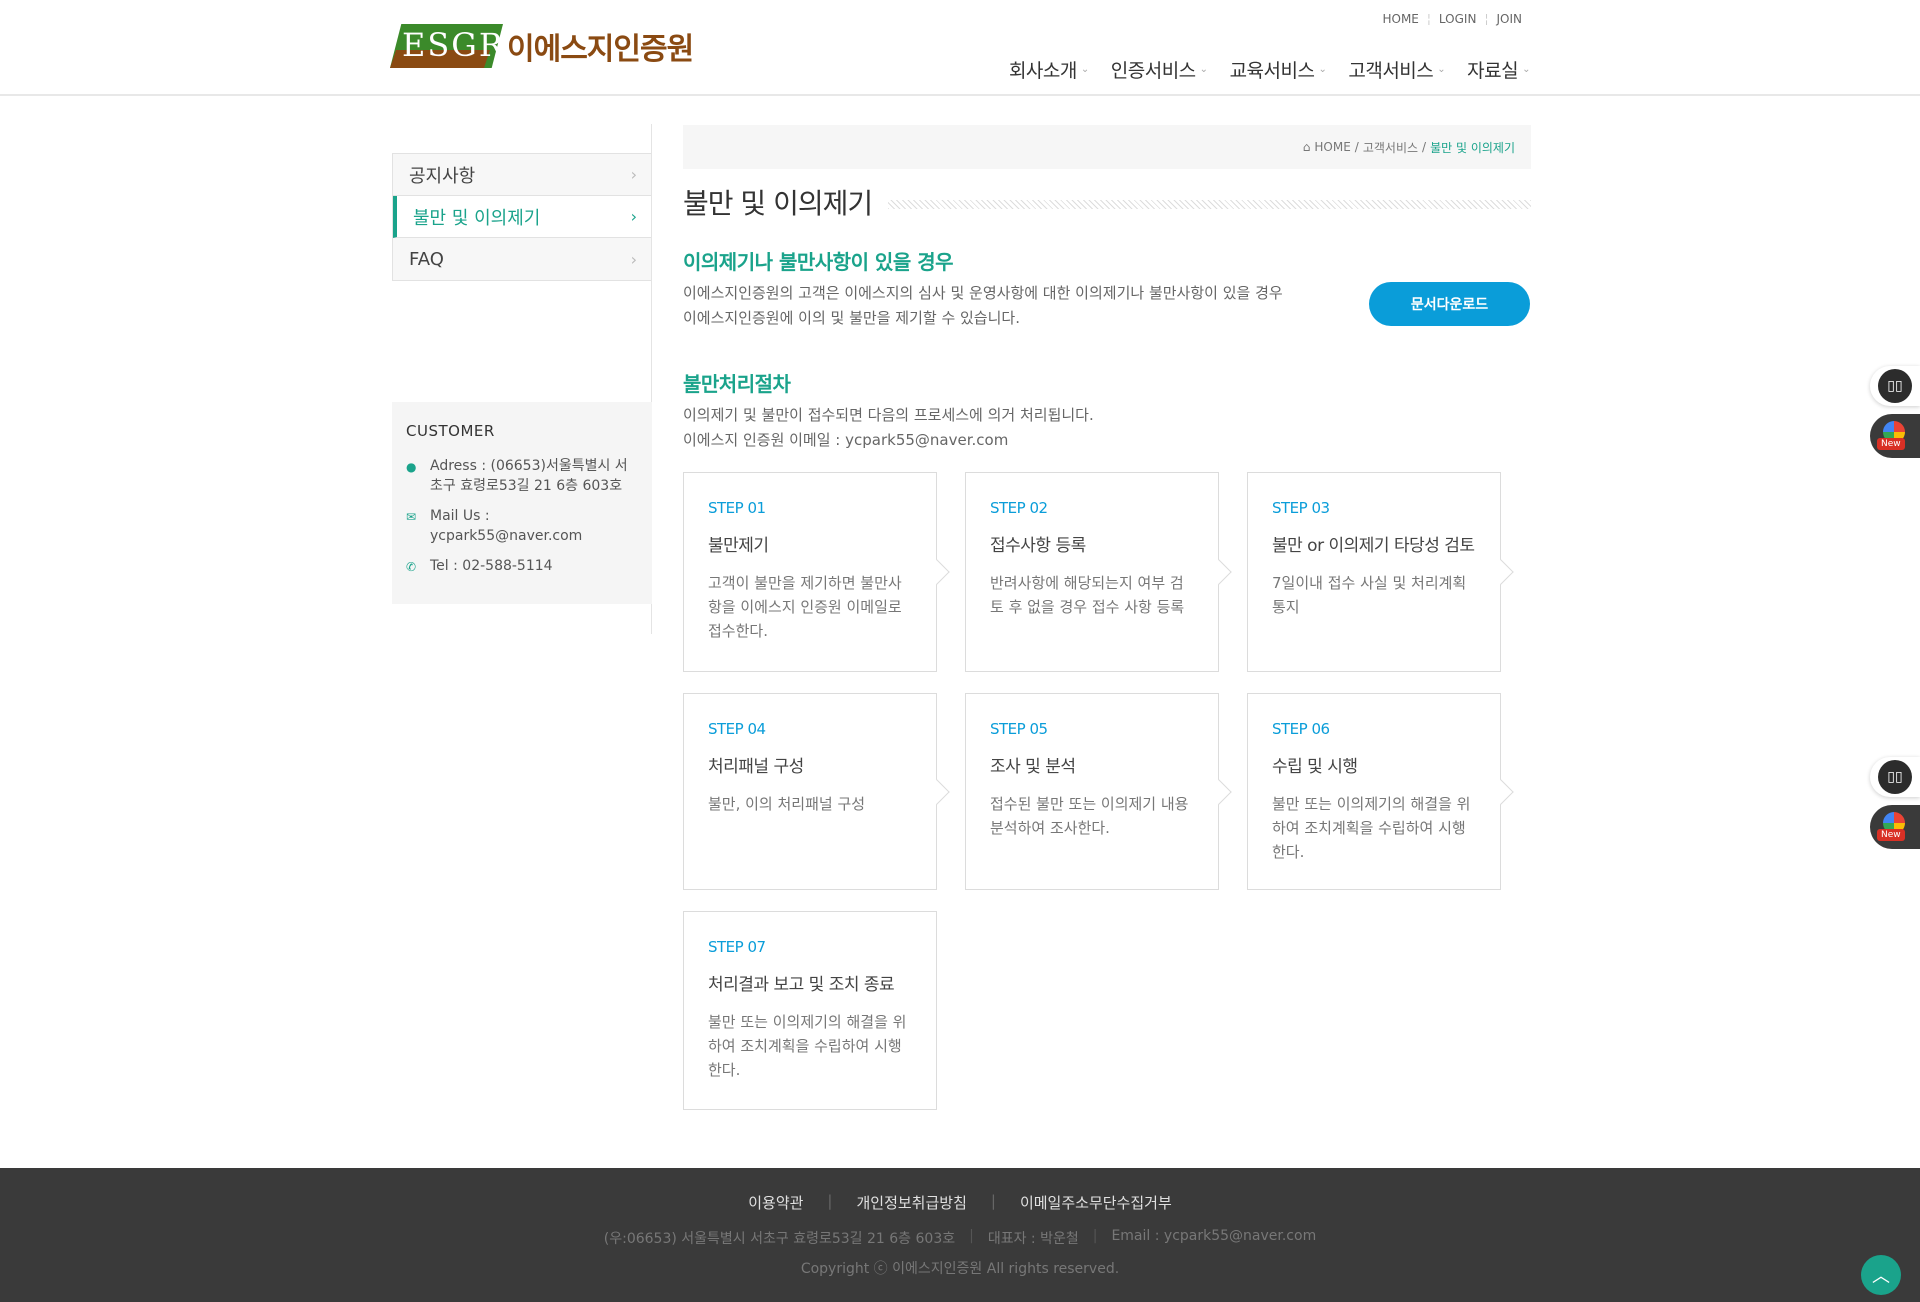 This screenshot has height=1302, width=1920. What do you see at coordinates (1107, 147) in the screenshot?
I see `breadcrumb: ⌂ HOME / 고객서비스 / 불만 및 이의제기` at bounding box center [1107, 147].